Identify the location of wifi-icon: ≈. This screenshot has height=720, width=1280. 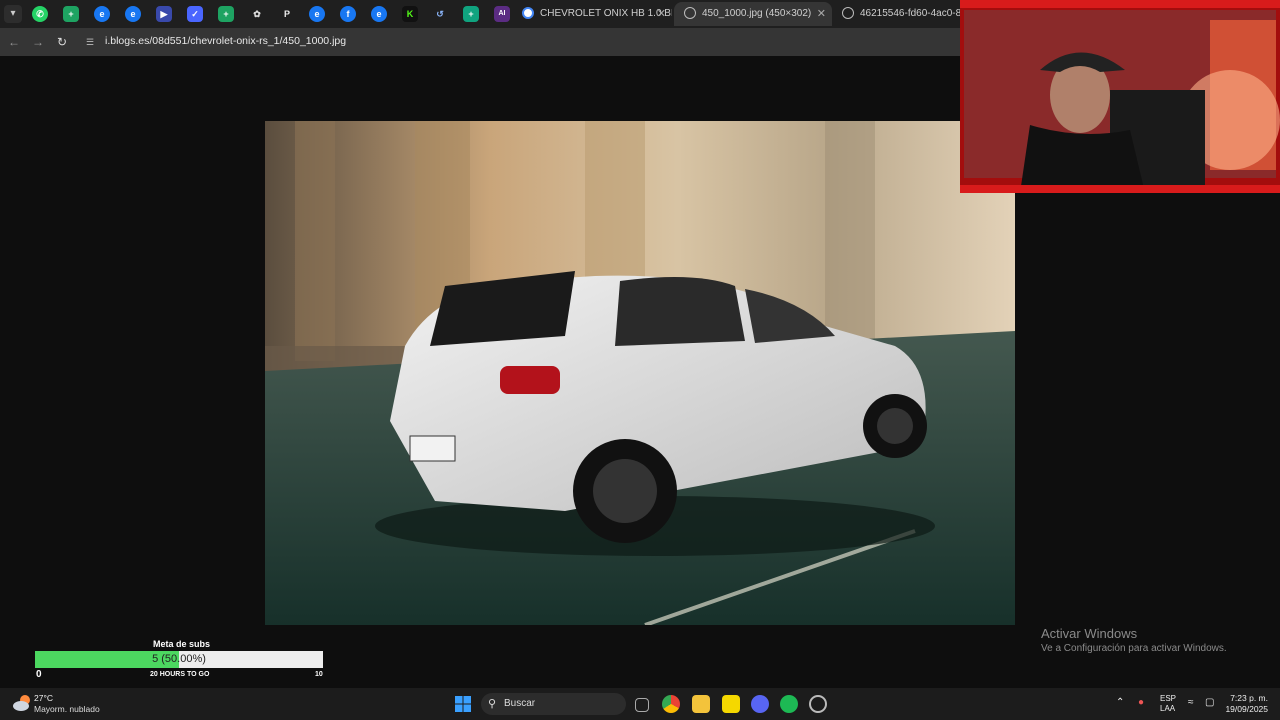
(1191, 702).